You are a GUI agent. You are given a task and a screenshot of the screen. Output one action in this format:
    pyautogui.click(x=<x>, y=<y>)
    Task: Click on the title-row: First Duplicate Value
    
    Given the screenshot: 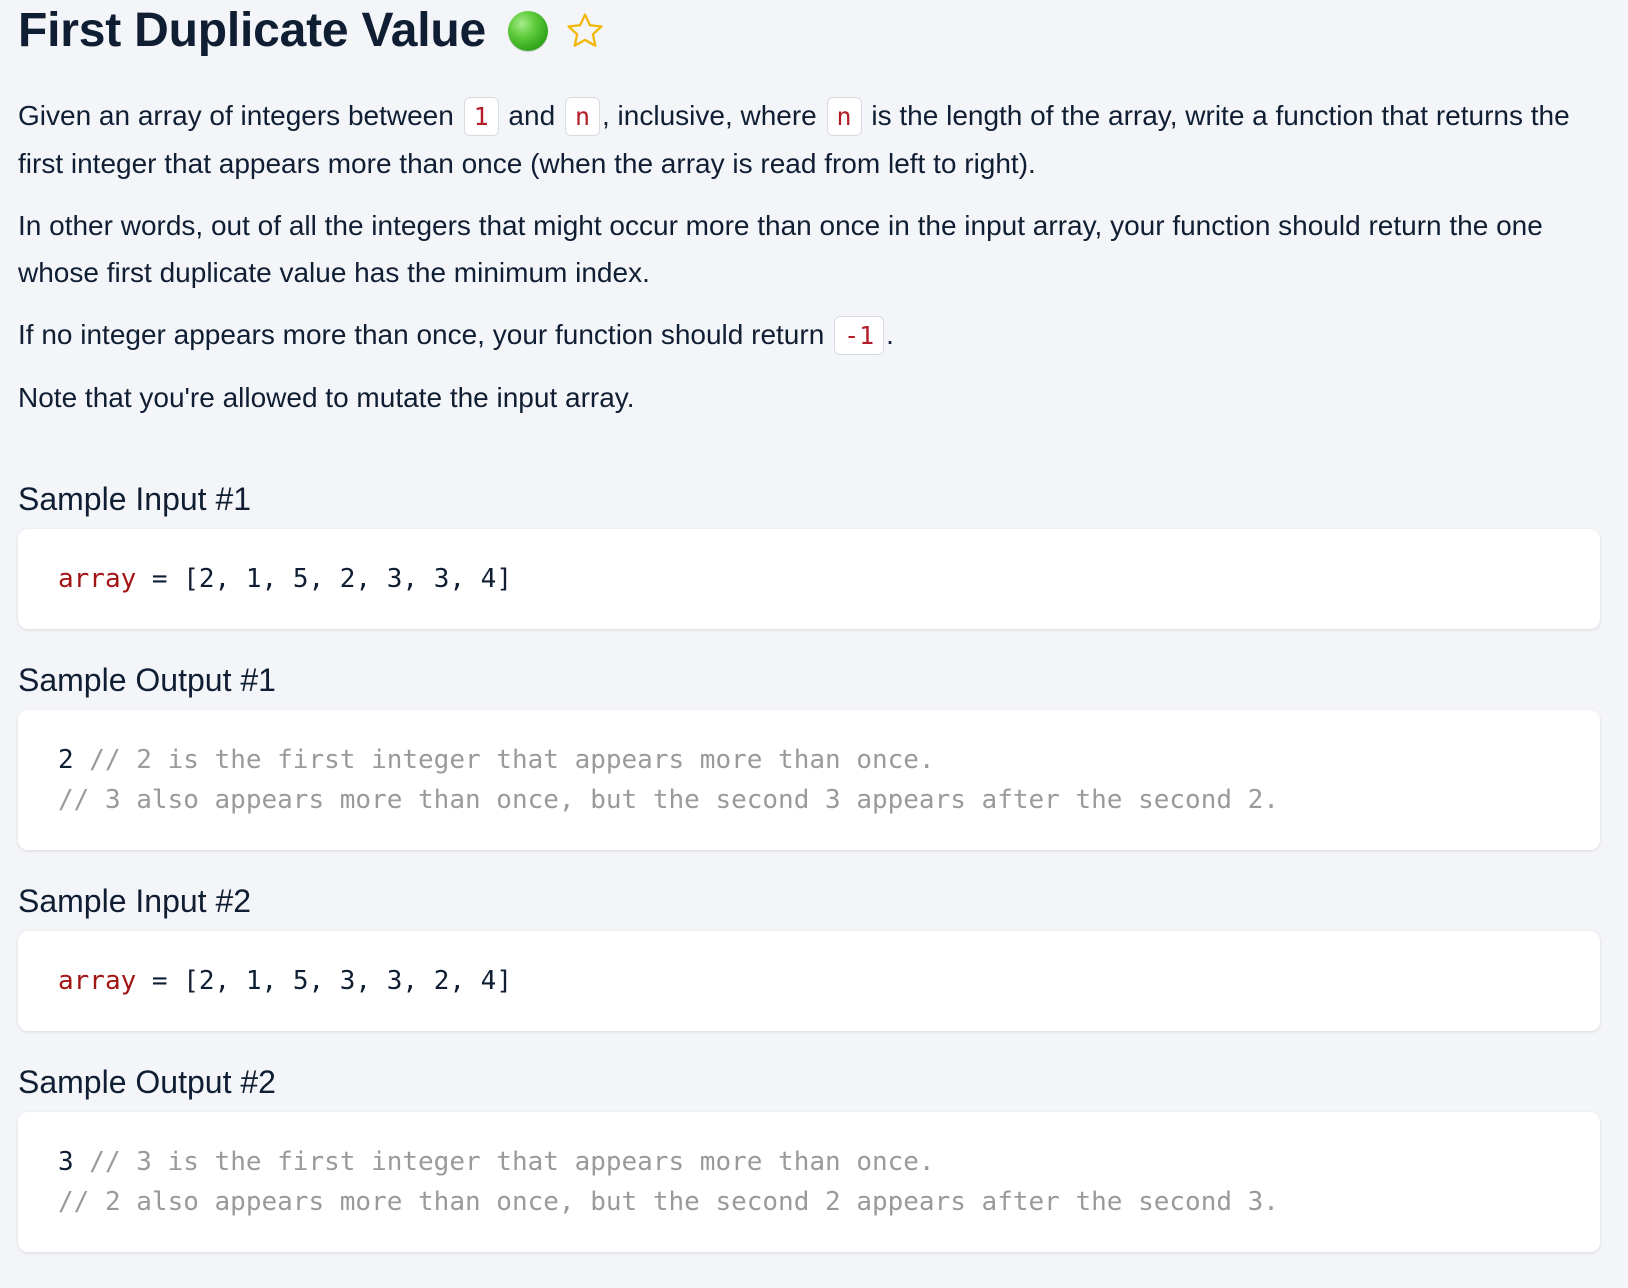 What is the action you would take?
    pyautogui.click(x=814, y=31)
    